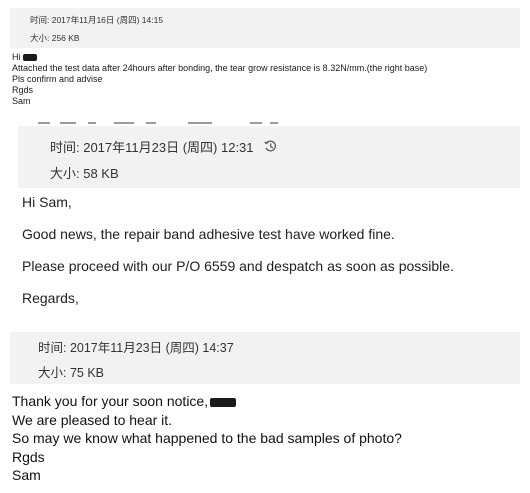 This screenshot has height=493, width=530. Describe the element at coordinates (270, 148) in the screenshot. I see `clock-history-icon` at that location.